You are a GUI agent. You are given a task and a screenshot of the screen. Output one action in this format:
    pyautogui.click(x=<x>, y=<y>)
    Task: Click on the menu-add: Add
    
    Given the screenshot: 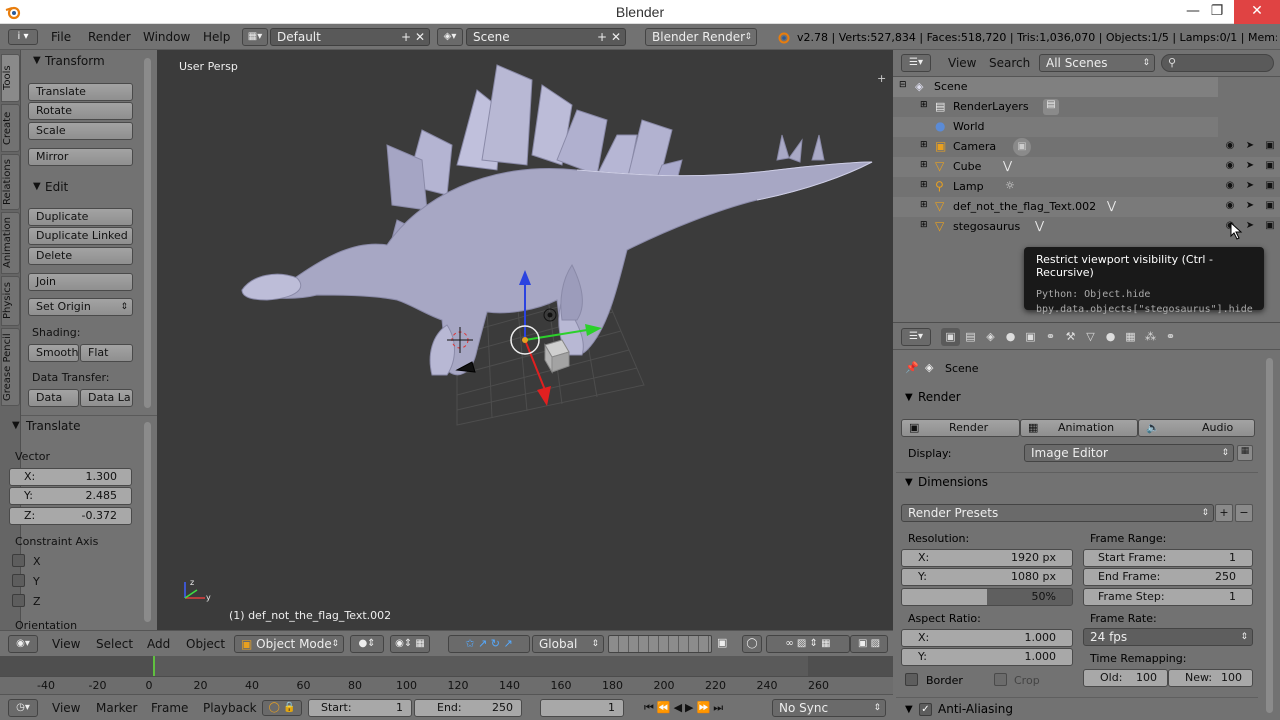 What is the action you would take?
    pyautogui.click(x=158, y=644)
    